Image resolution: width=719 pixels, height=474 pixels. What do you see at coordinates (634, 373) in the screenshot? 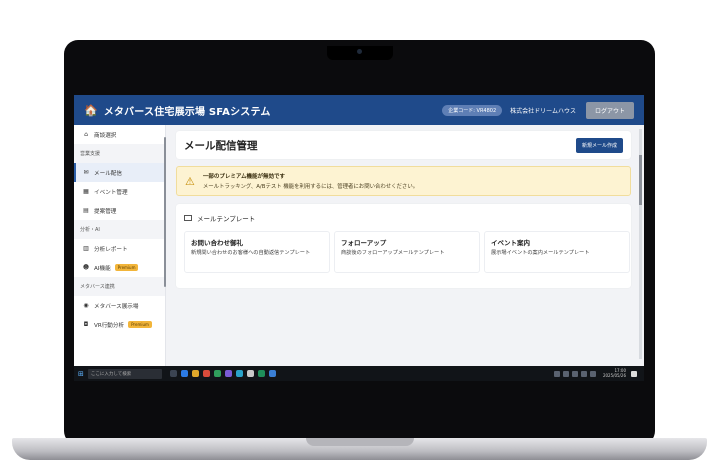
I see `notification-icon` at bounding box center [634, 373].